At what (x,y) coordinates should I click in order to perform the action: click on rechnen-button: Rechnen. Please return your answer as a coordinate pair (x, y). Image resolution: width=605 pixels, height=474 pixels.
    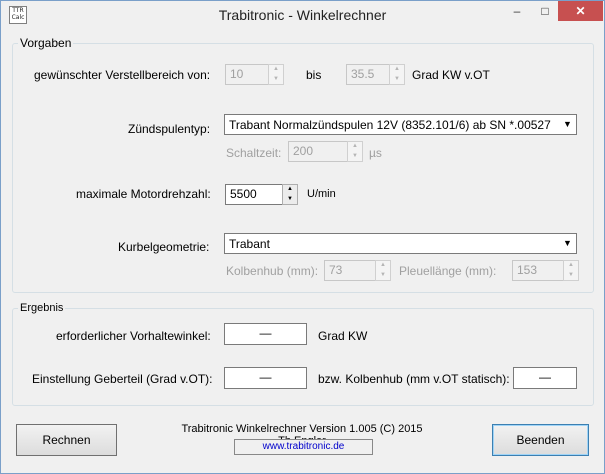
    Looking at the image, I should click on (66, 440).